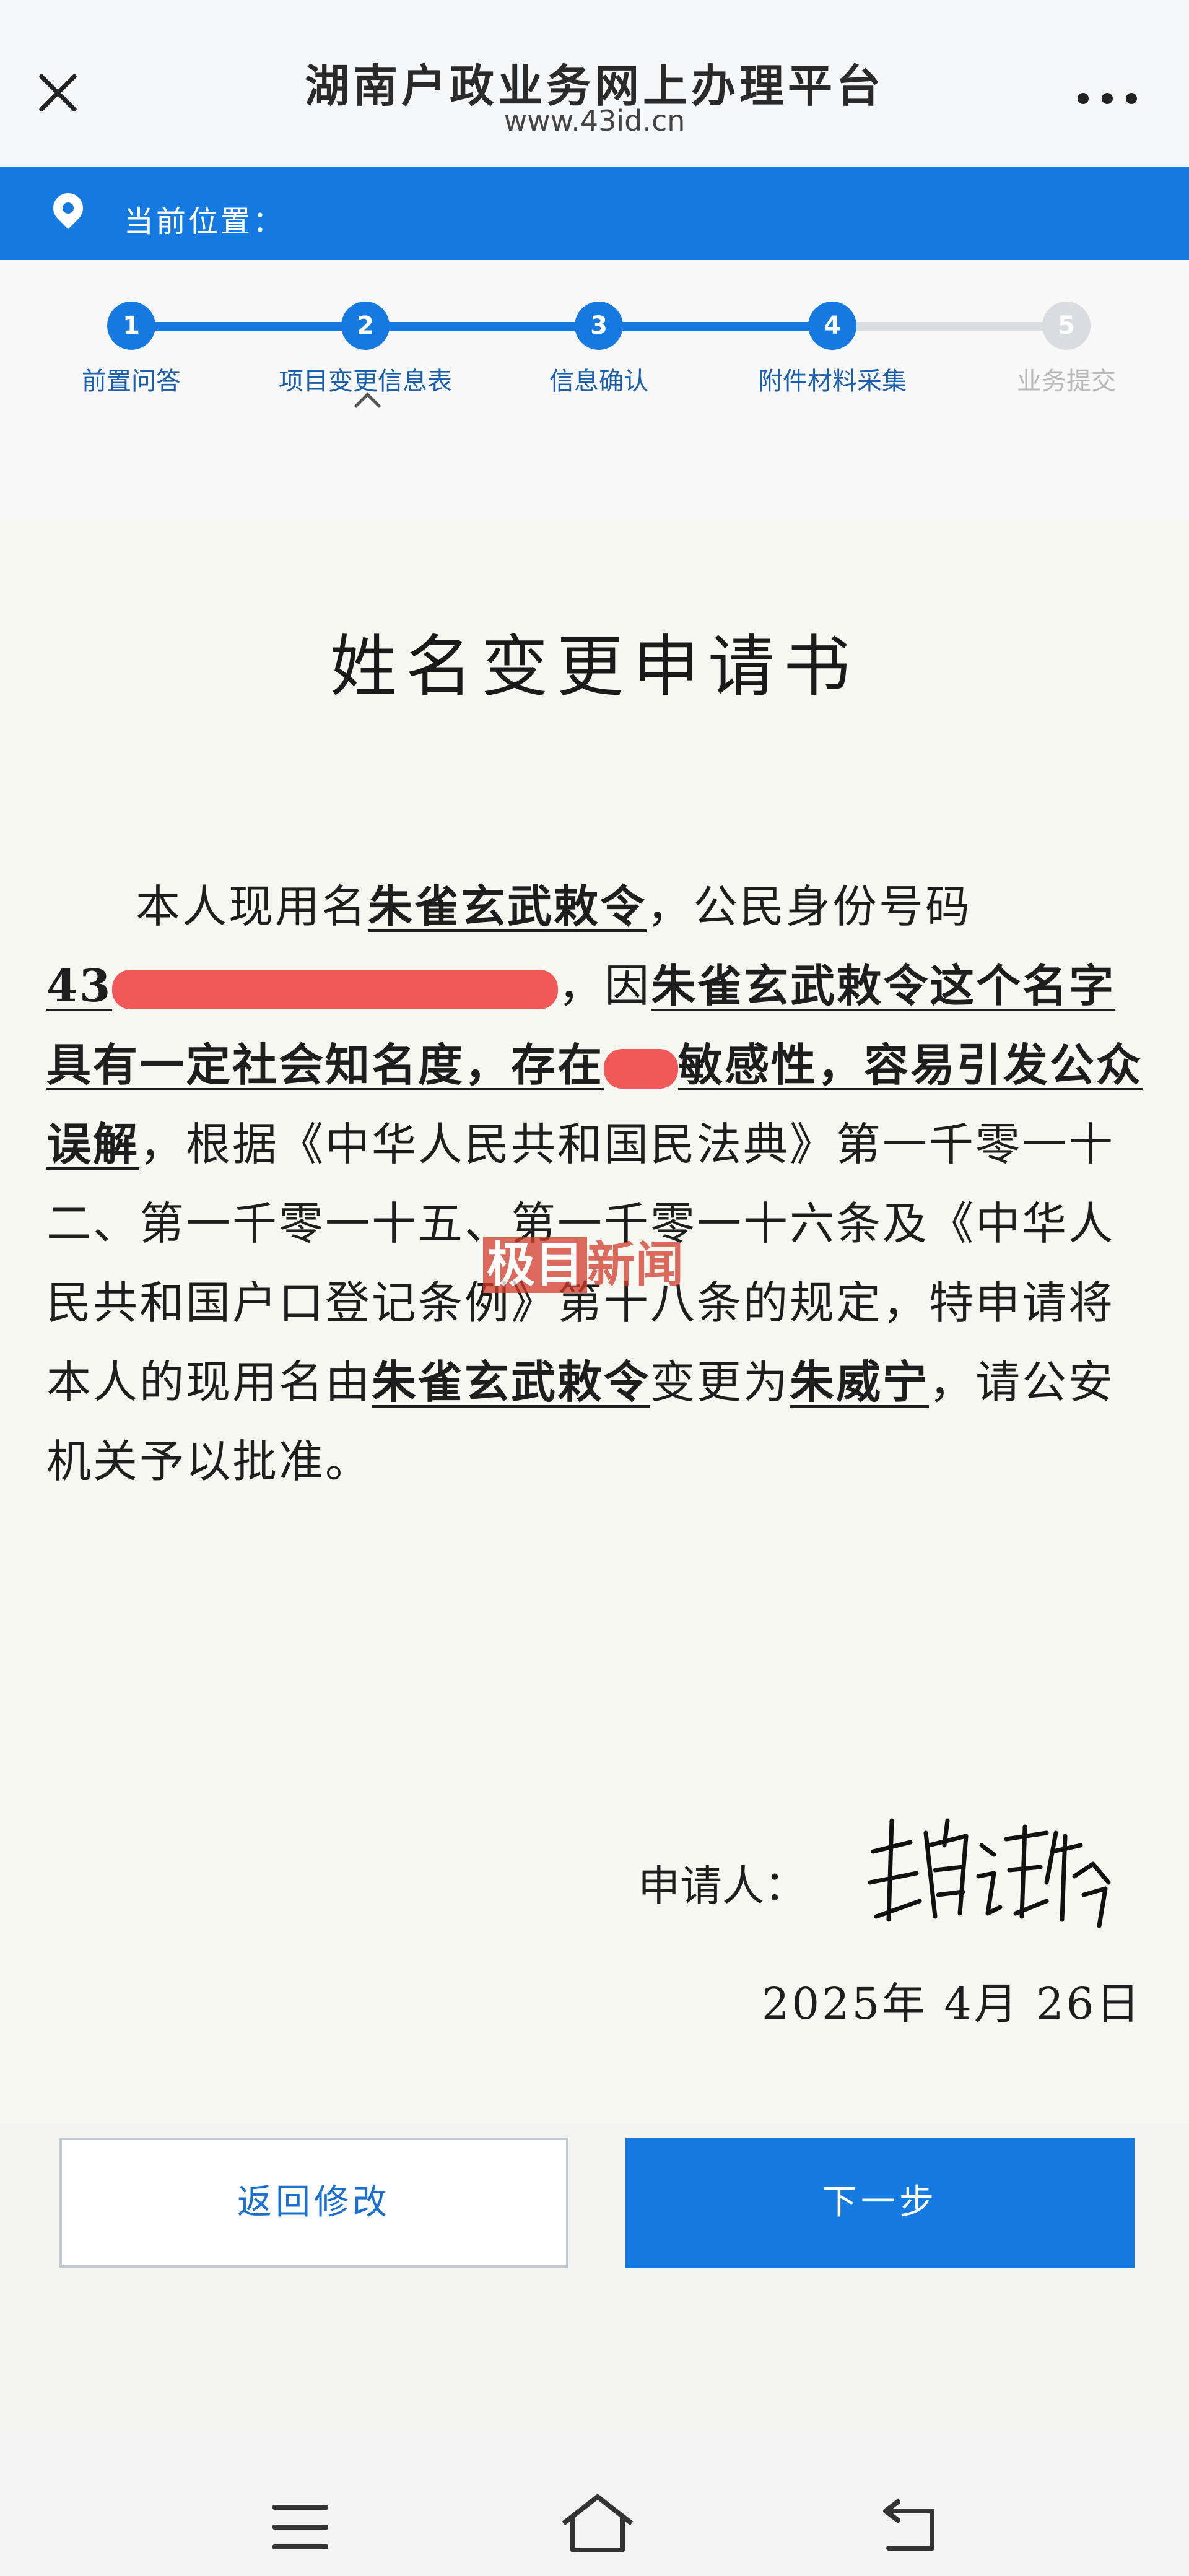 This screenshot has height=2576, width=1189. I want to click on back-icon, so click(910, 2526).